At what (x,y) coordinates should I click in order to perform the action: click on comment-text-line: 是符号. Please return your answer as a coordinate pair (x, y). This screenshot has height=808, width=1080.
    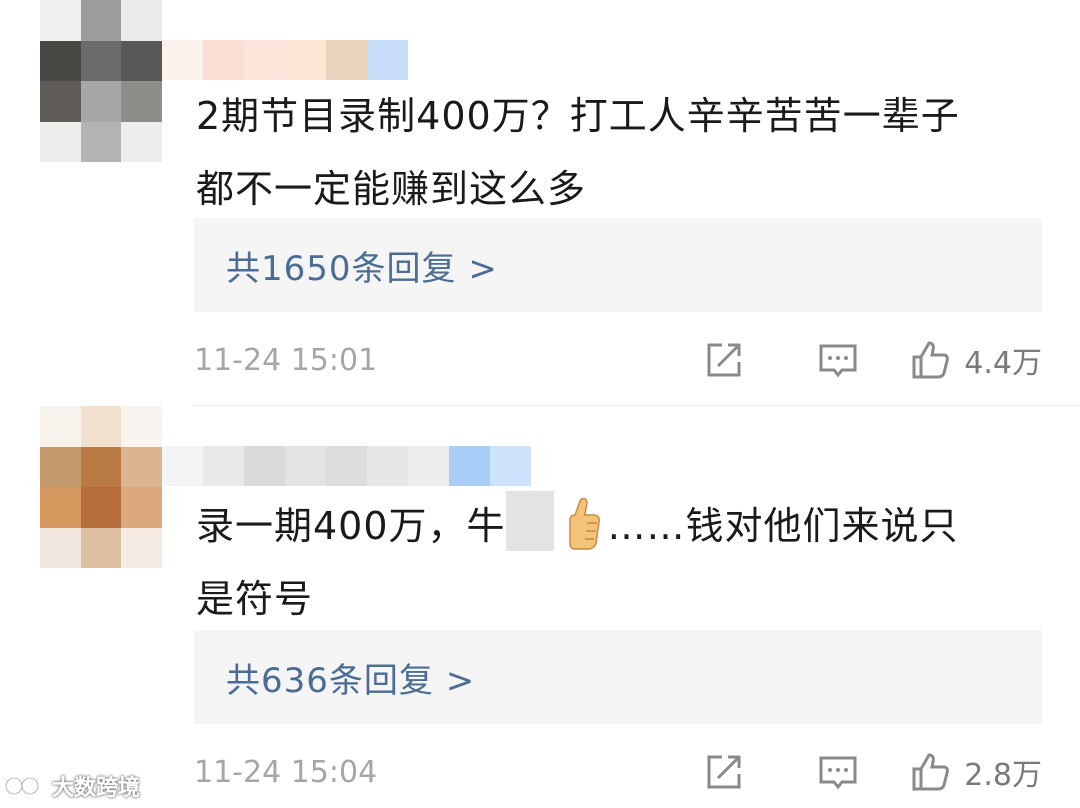
    Looking at the image, I should click on (255, 599).